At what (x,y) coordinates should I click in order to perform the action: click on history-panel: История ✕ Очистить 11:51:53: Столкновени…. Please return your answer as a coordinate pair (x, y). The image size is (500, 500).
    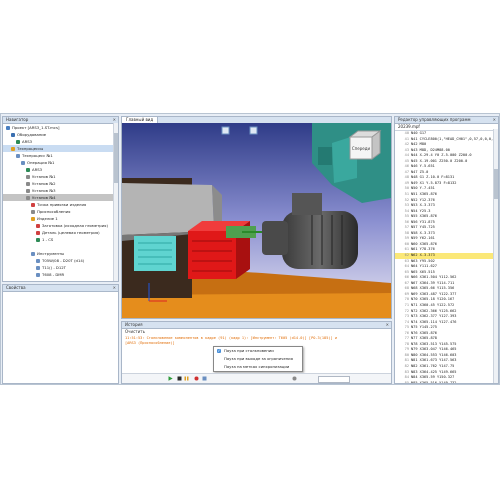
    Looking at the image, I should click on (256, 352).